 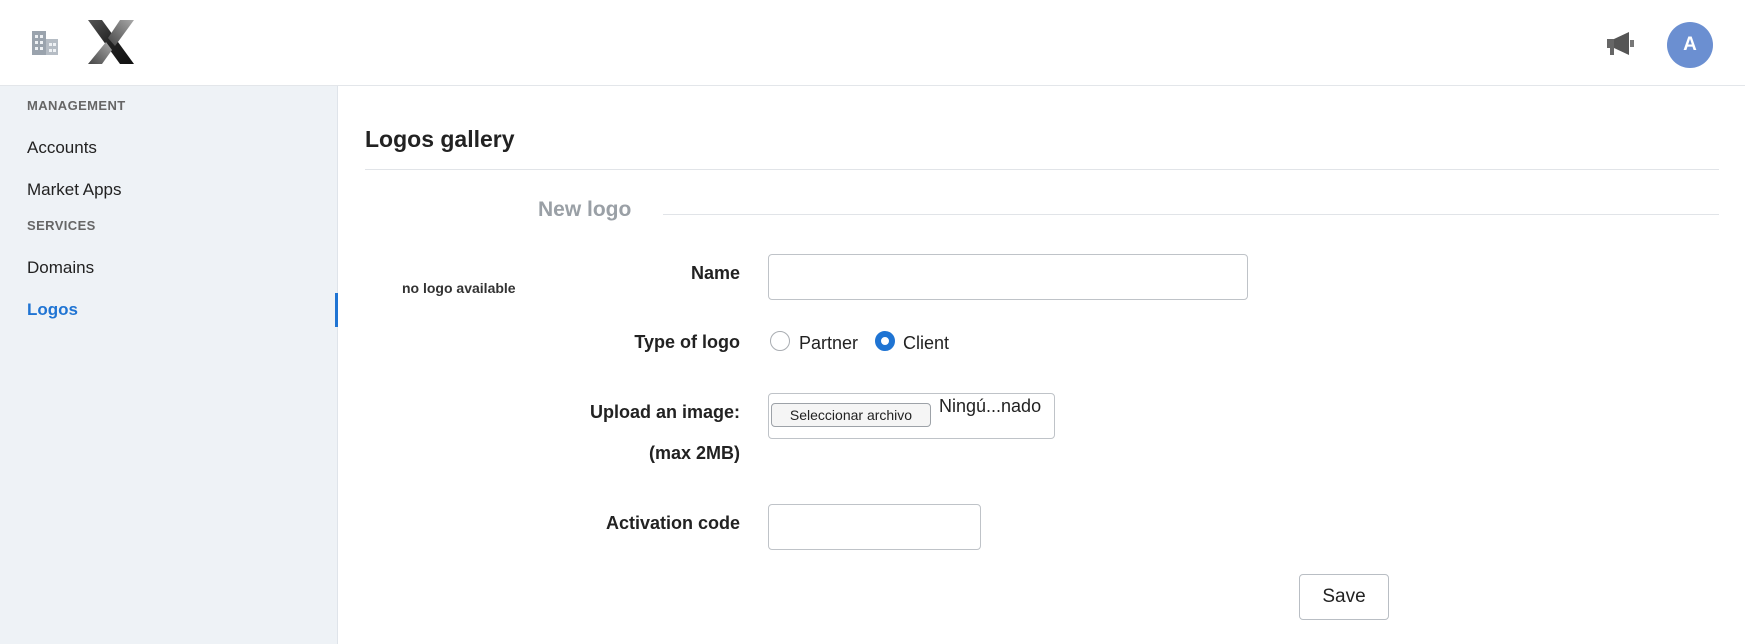 I want to click on partner-radio, so click(x=780, y=341).